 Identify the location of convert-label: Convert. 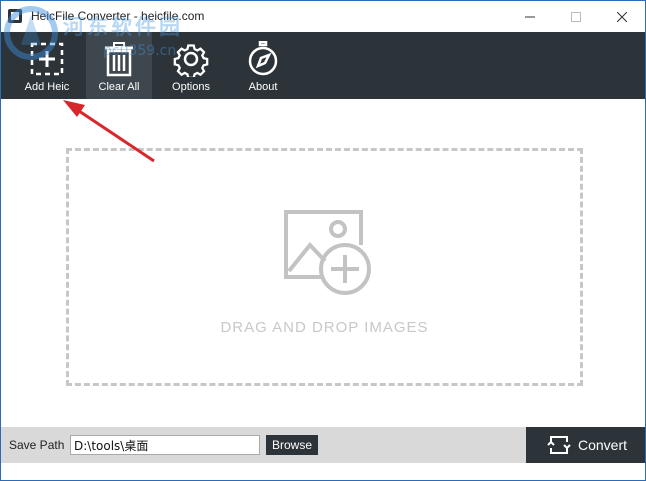
(603, 445).